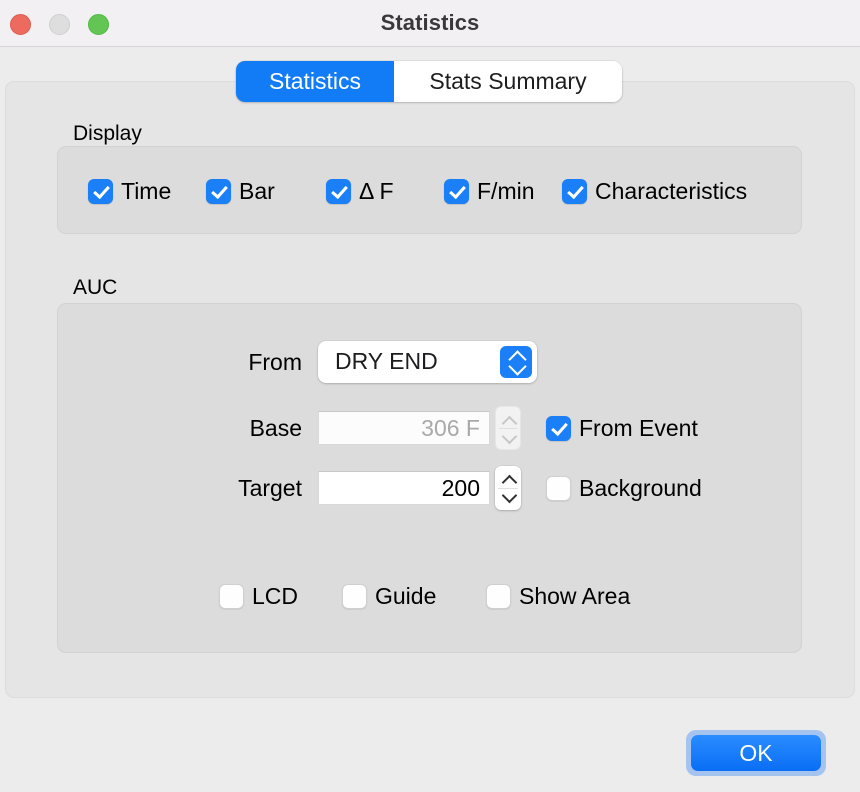  What do you see at coordinates (270, 488) in the screenshot?
I see `target-label: Target` at bounding box center [270, 488].